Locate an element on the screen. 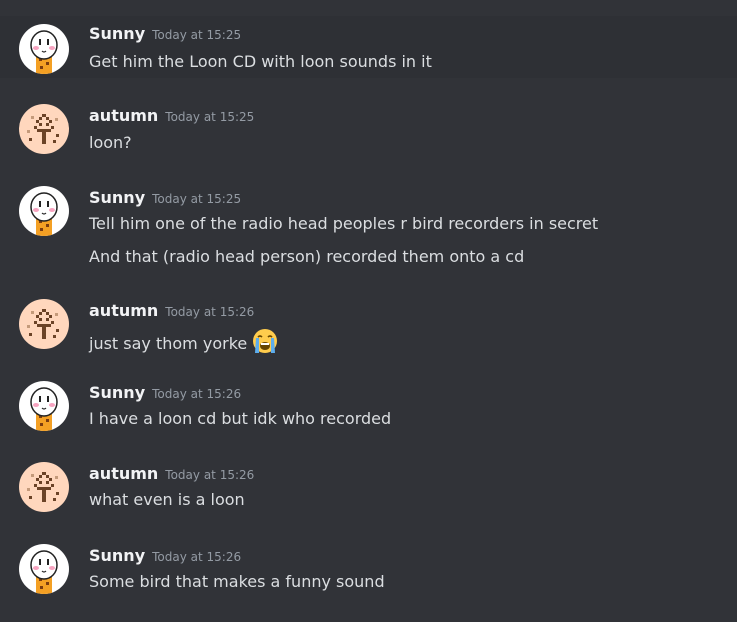 This screenshot has width=737, height=622. message-header: autumn Today at 15:25 is located at coordinates (171, 116).